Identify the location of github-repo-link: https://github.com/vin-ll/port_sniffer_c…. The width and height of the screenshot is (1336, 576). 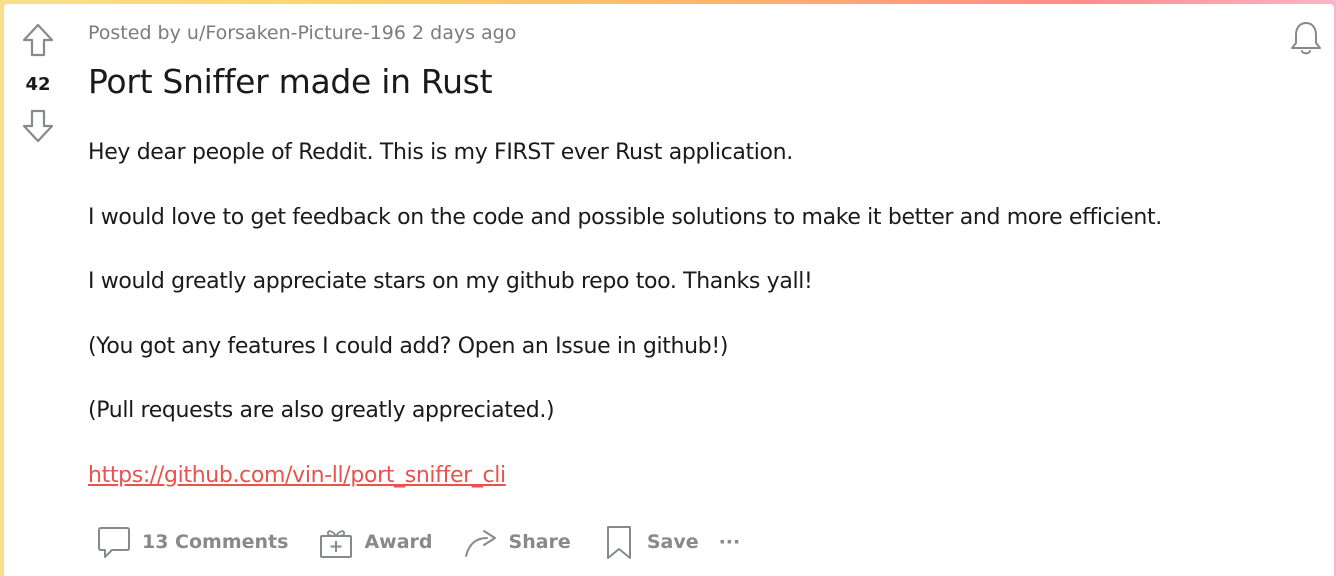
(297, 475).